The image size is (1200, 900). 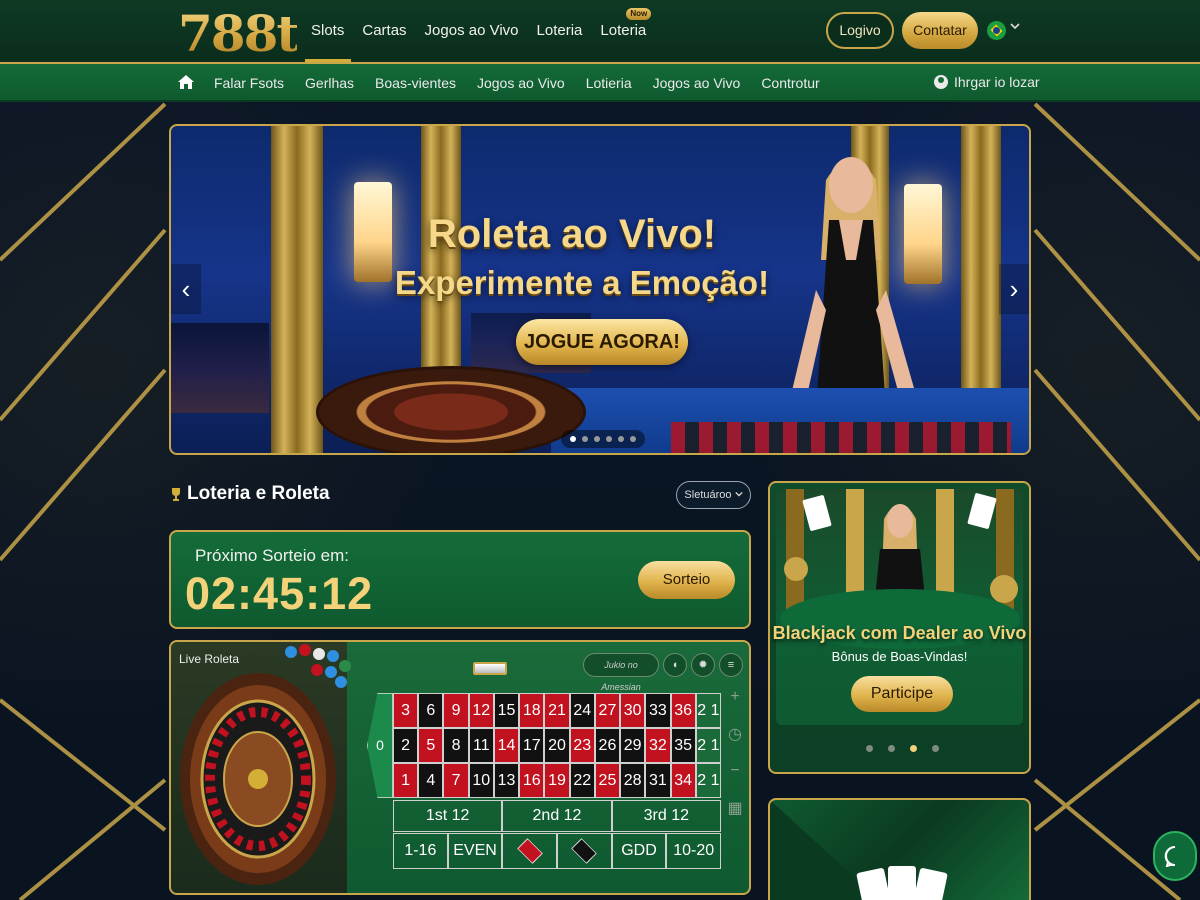 I want to click on bet-cell: 28, so click(x=633, y=780).